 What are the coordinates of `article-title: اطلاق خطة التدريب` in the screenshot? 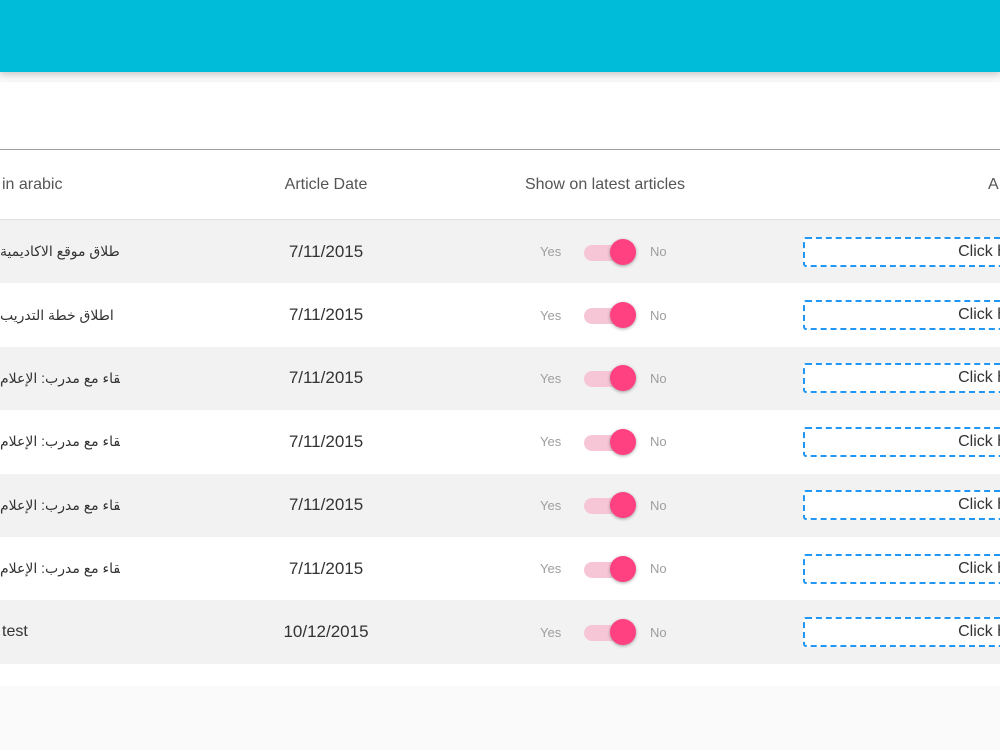 It's located at (57, 314).